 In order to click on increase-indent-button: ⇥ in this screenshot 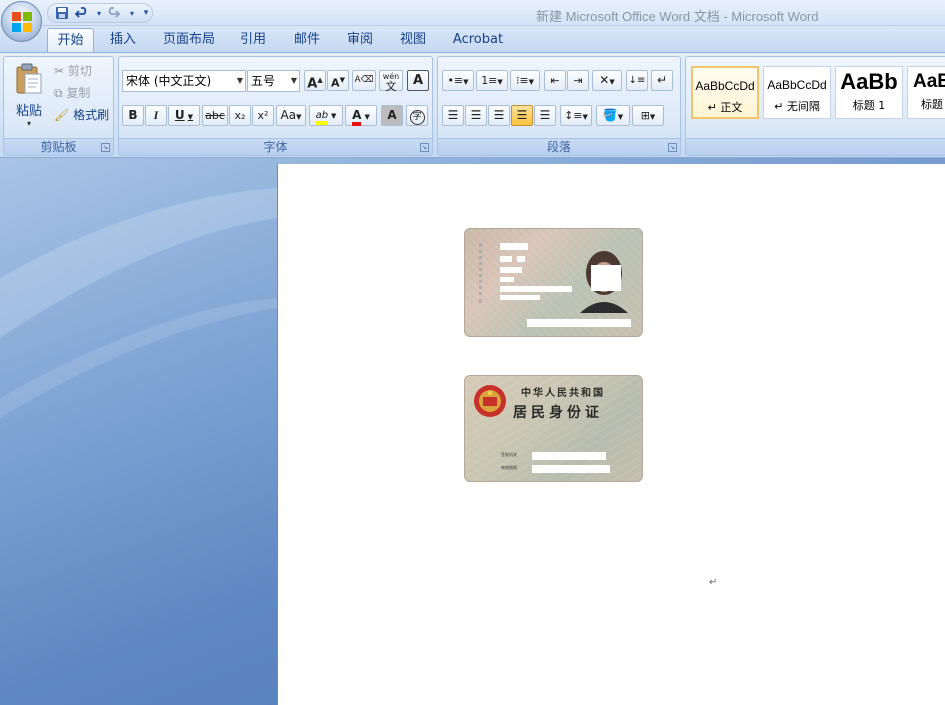, I will do `click(578, 80)`.